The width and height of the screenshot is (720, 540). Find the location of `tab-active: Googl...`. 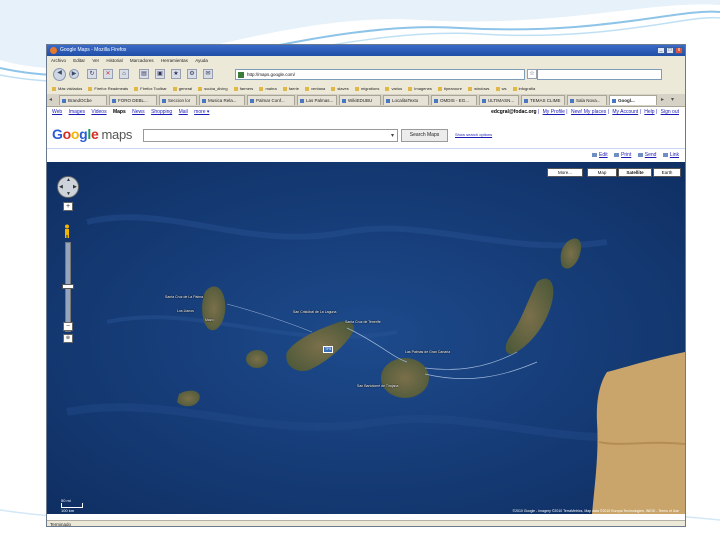

tab-active: Googl... is located at coordinates (633, 100).